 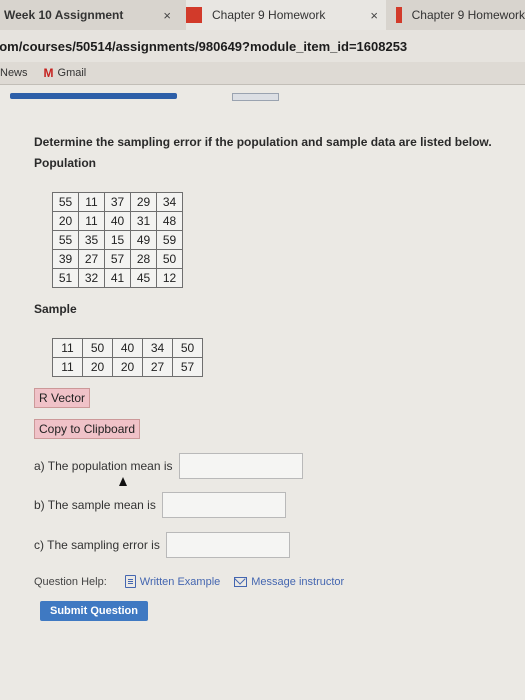 What do you see at coordinates (72, 73) in the screenshot?
I see `bookmark-label: Gmail` at bounding box center [72, 73].